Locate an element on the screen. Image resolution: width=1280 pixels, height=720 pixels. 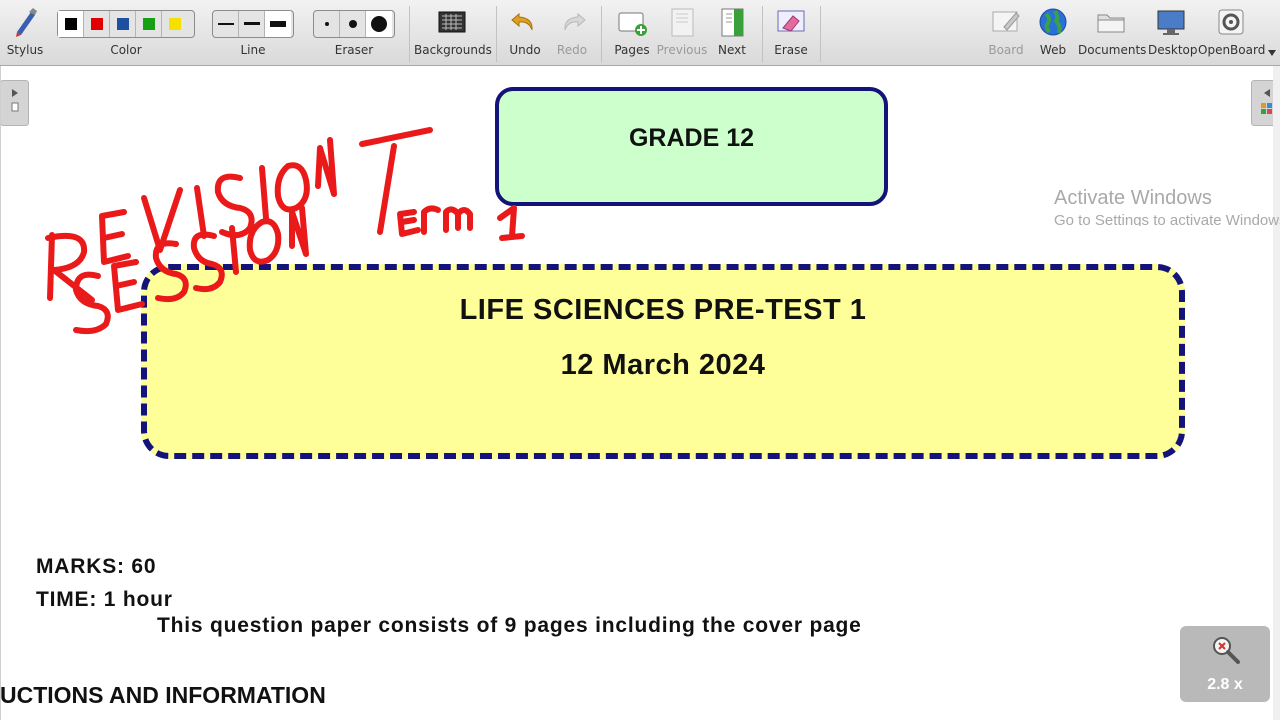
zoom-level: 2.8 x is located at coordinates (1225, 684).